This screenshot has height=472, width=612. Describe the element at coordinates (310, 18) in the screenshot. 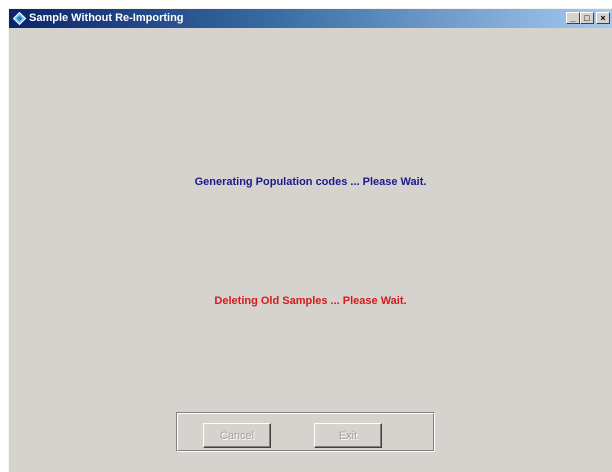

I see `title-bar: Sample Without Re-Importing _ □ ×` at that location.